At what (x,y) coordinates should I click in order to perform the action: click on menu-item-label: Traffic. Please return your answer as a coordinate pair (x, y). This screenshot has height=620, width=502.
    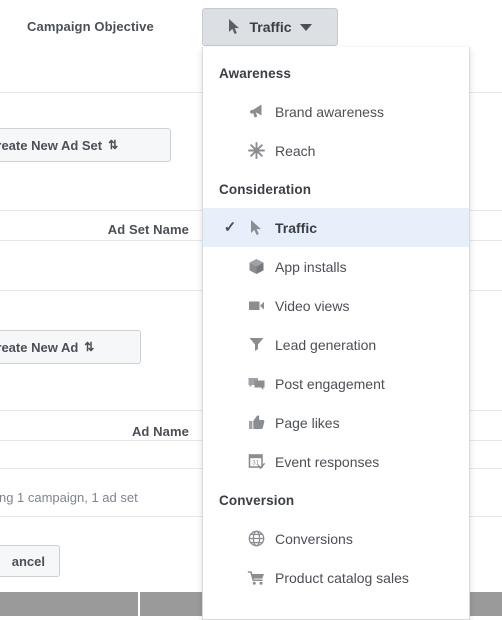
    Looking at the image, I should click on (296, 227).